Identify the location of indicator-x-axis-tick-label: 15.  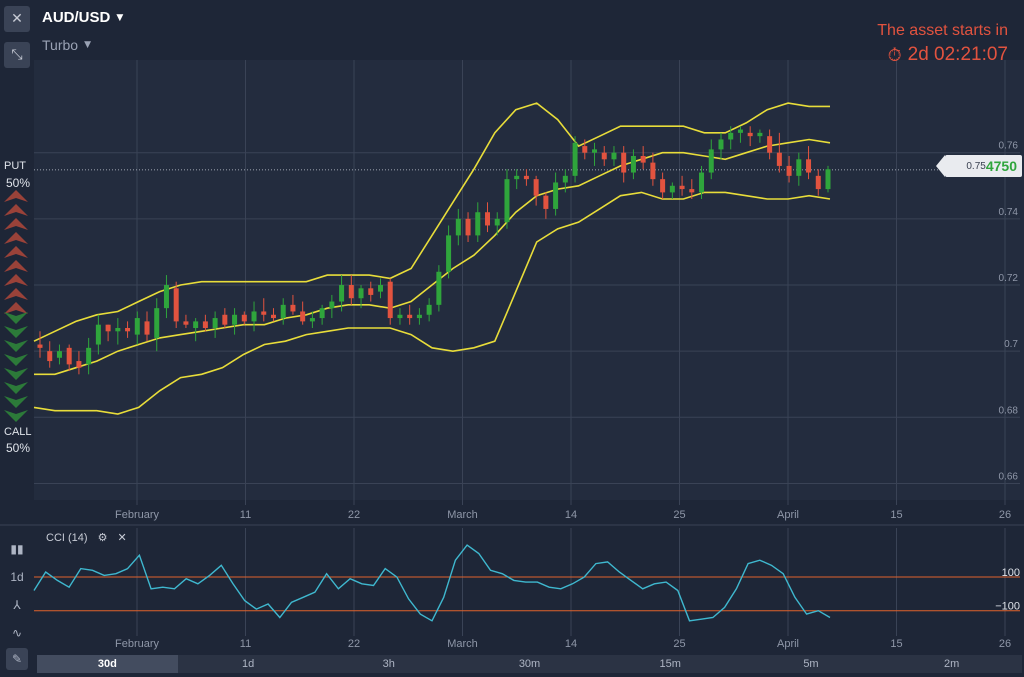
(896, 644).